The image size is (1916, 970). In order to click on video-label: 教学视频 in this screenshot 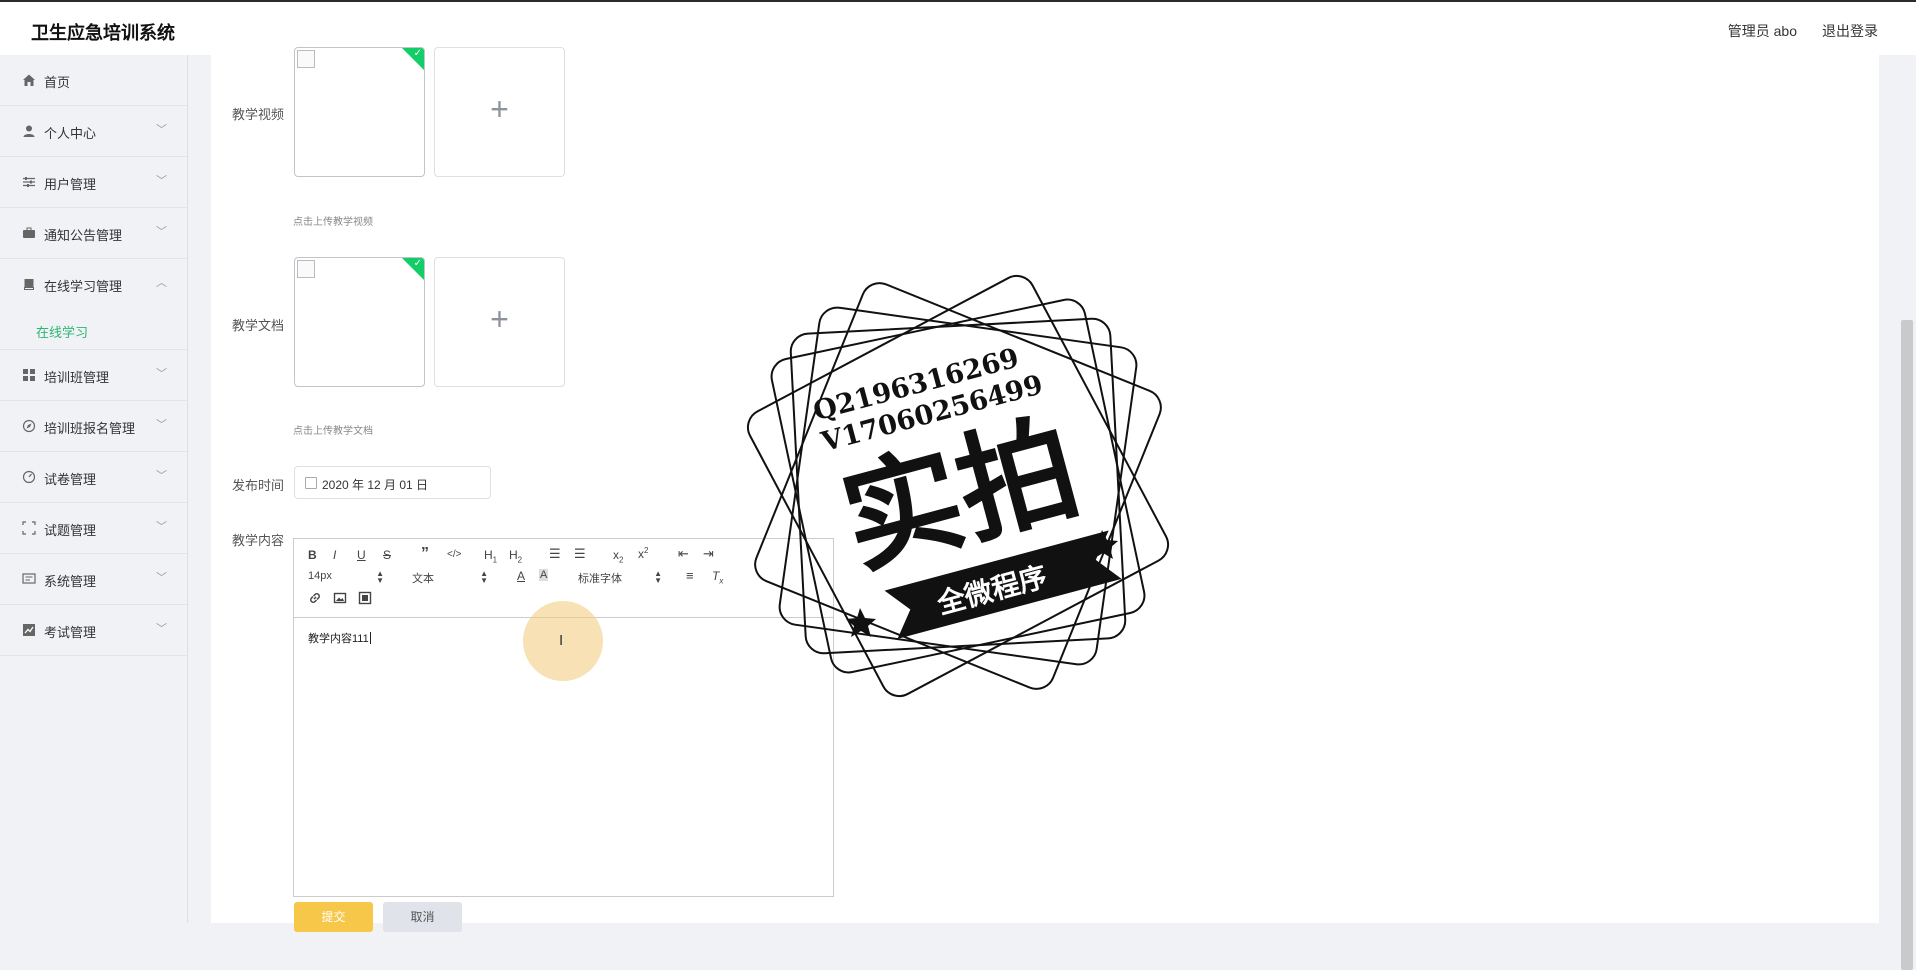, I will do `click(258, 114)`.